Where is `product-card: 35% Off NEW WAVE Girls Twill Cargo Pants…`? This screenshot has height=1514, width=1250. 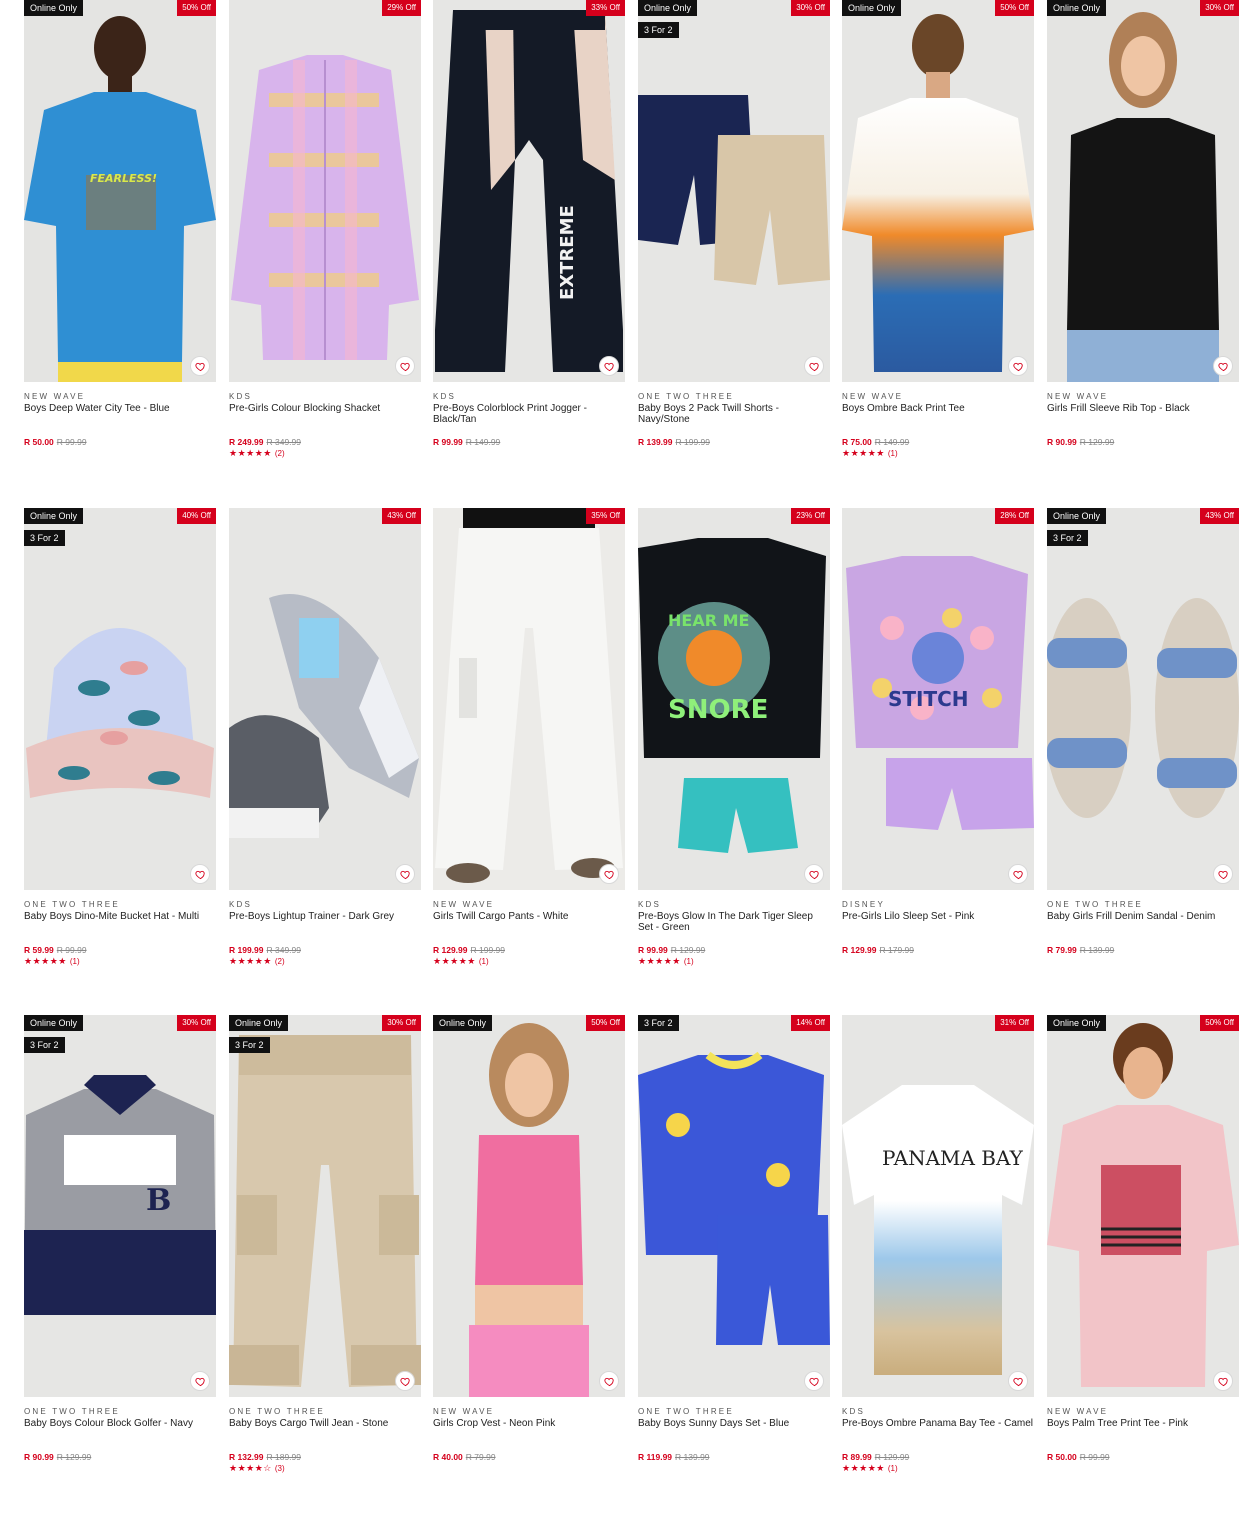
product-card: 35% Off NEW WAVE Girls Twill Cargo Pants… is located at coordinates (529, 737).